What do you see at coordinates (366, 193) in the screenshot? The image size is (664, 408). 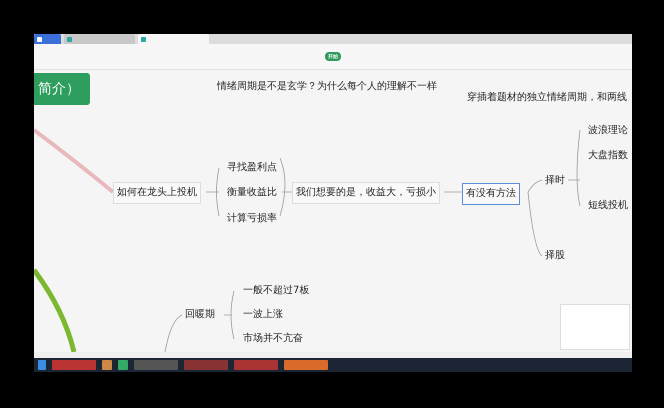 I see `mind-map-node: 我们想要的是，收益大，亏损小` at bounding box center [366, 193].